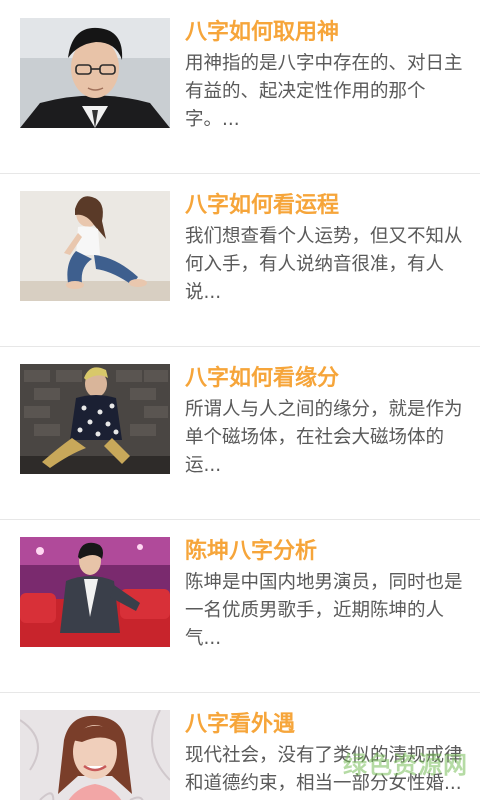 Image resolution: width=480 pixels, height=800 pixels. What do you see at coordinates (325, 552) in the screenshot?
I see `article-title: 陈坤八字分析` at bounding box center [325, 552].